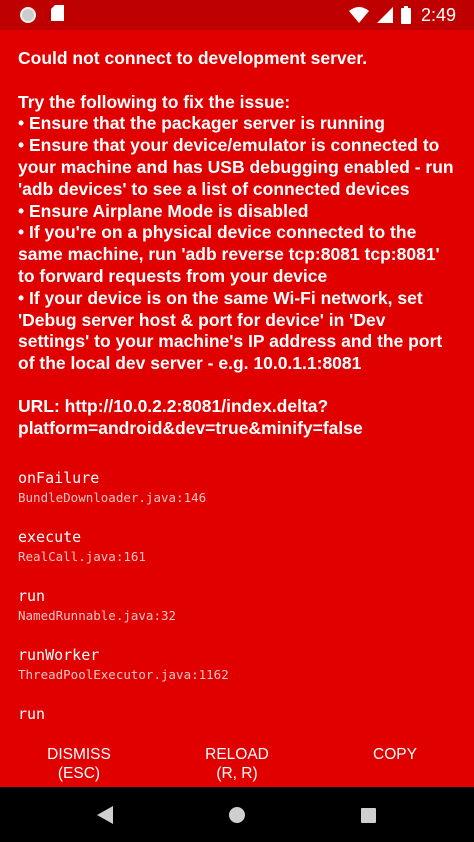 This screenshot has height=842, width=474. I want to click on sd-card-icon, so click(57, 15).